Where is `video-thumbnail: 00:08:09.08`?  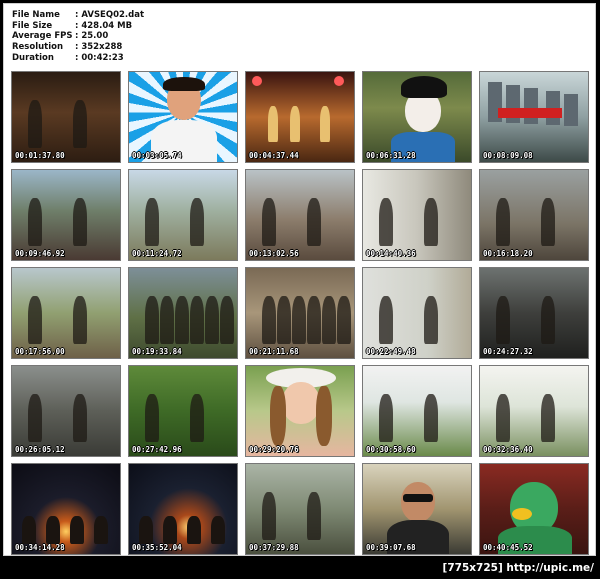 video-thumbnail: 00:08:09.08 is located at coordinates (534, 117).